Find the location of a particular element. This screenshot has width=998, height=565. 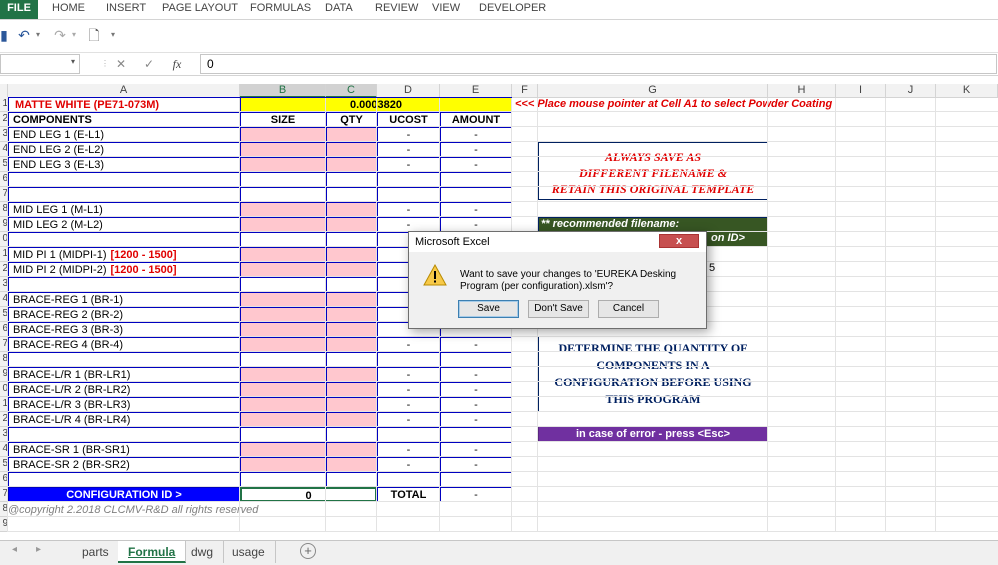

new-sheet-icon: + is located at coordinates (308, 551).